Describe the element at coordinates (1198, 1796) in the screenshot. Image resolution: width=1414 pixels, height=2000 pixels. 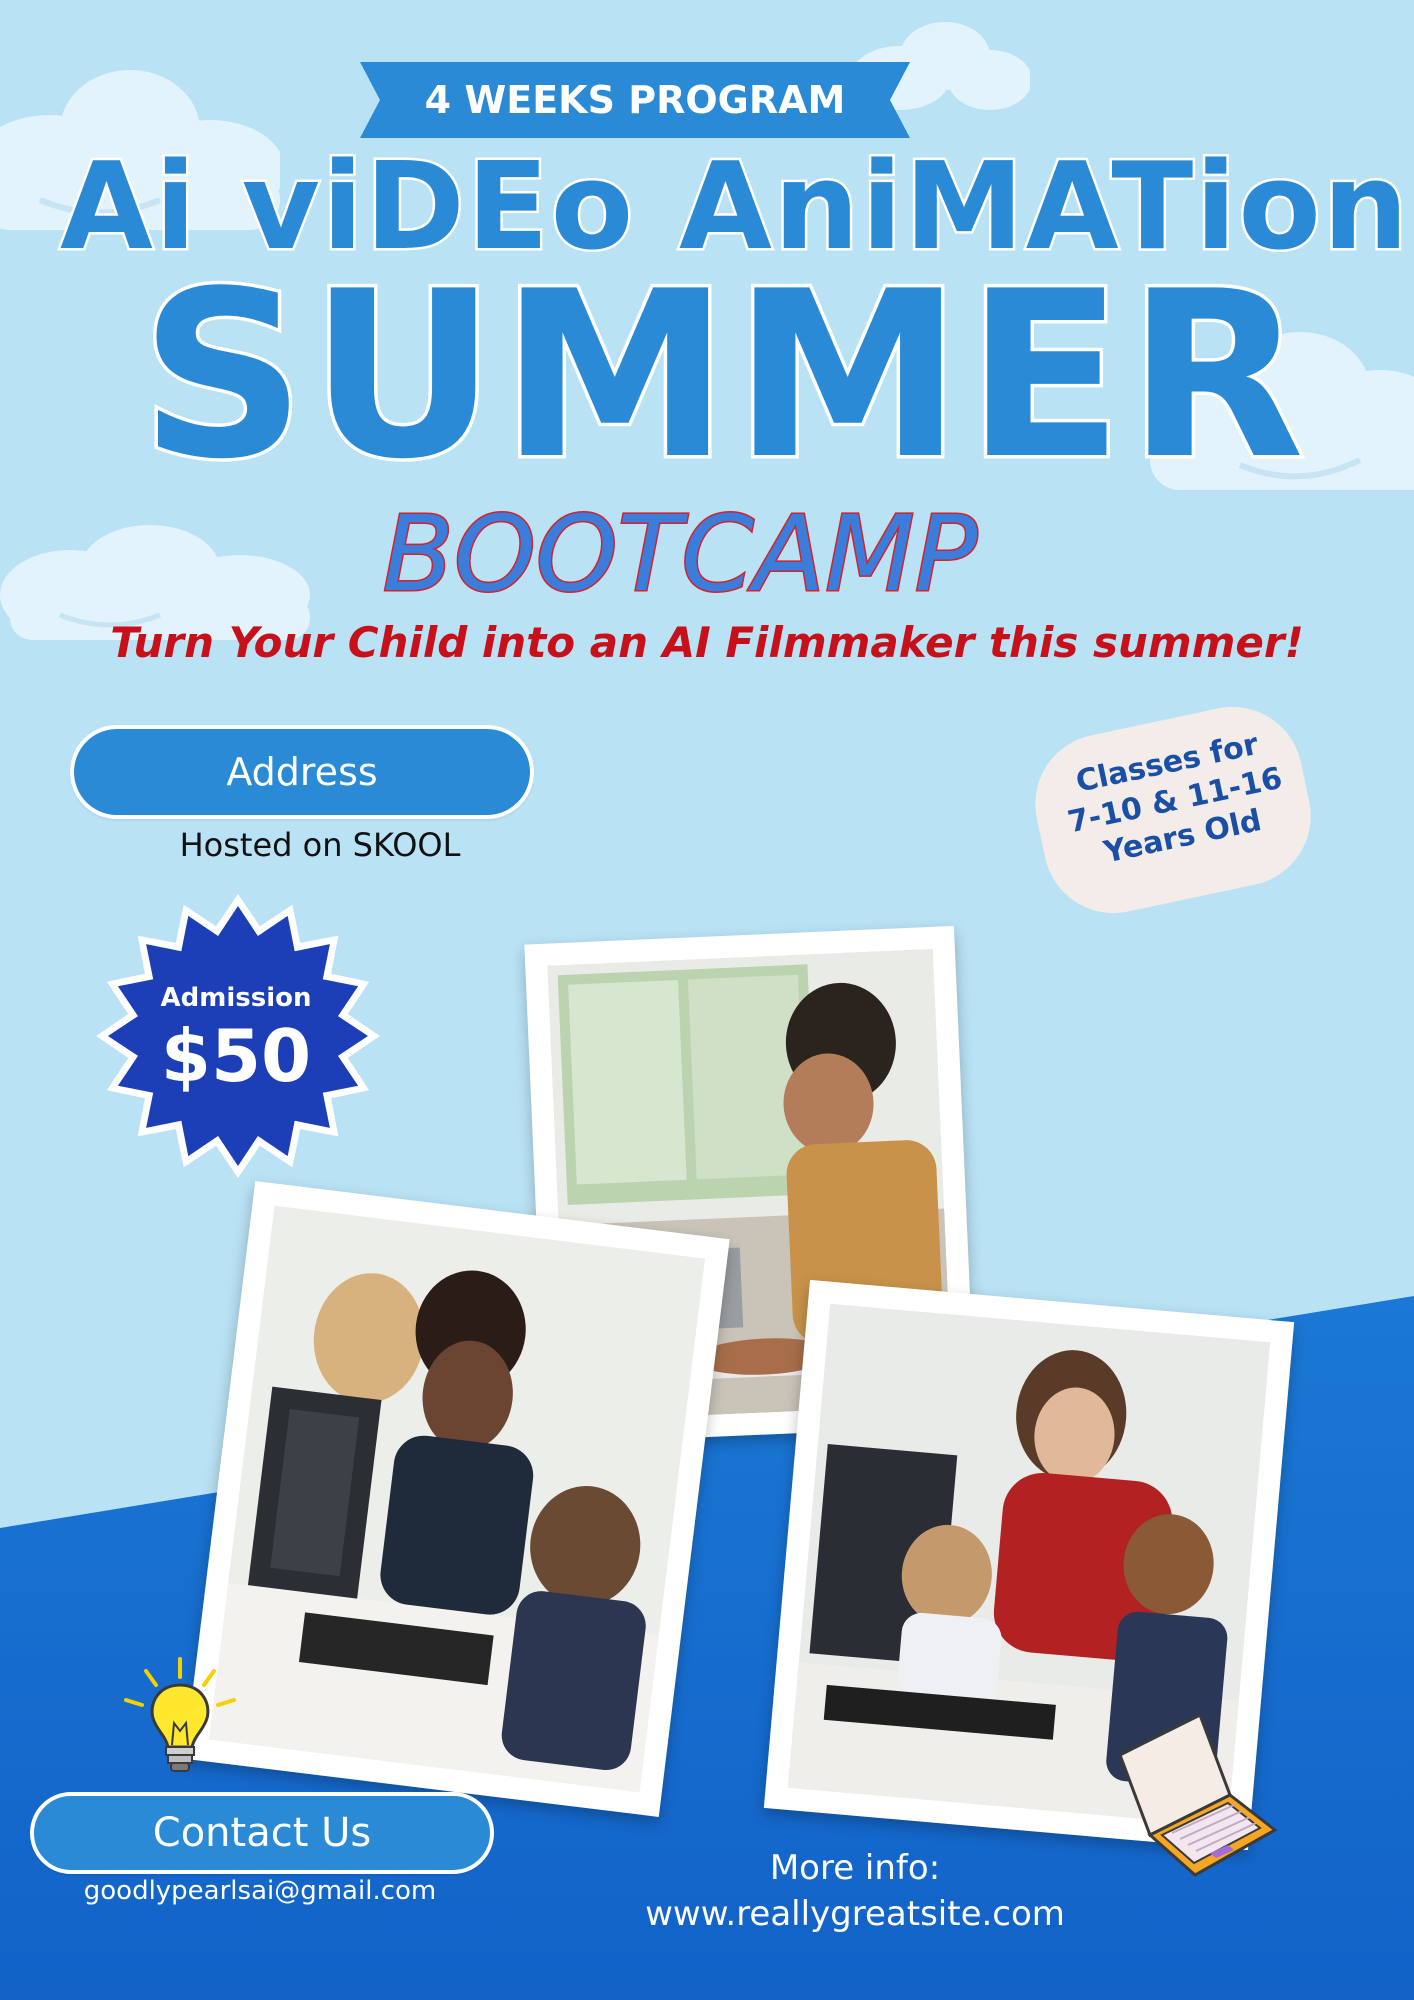
I see `laptop-icon` at that location.